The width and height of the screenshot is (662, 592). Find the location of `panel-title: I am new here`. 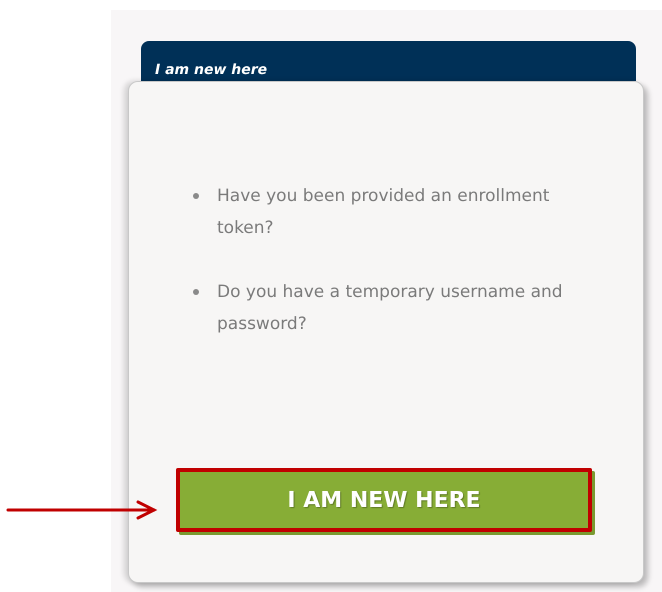

panel-title: I am new here is located at coordinates (211, 70).